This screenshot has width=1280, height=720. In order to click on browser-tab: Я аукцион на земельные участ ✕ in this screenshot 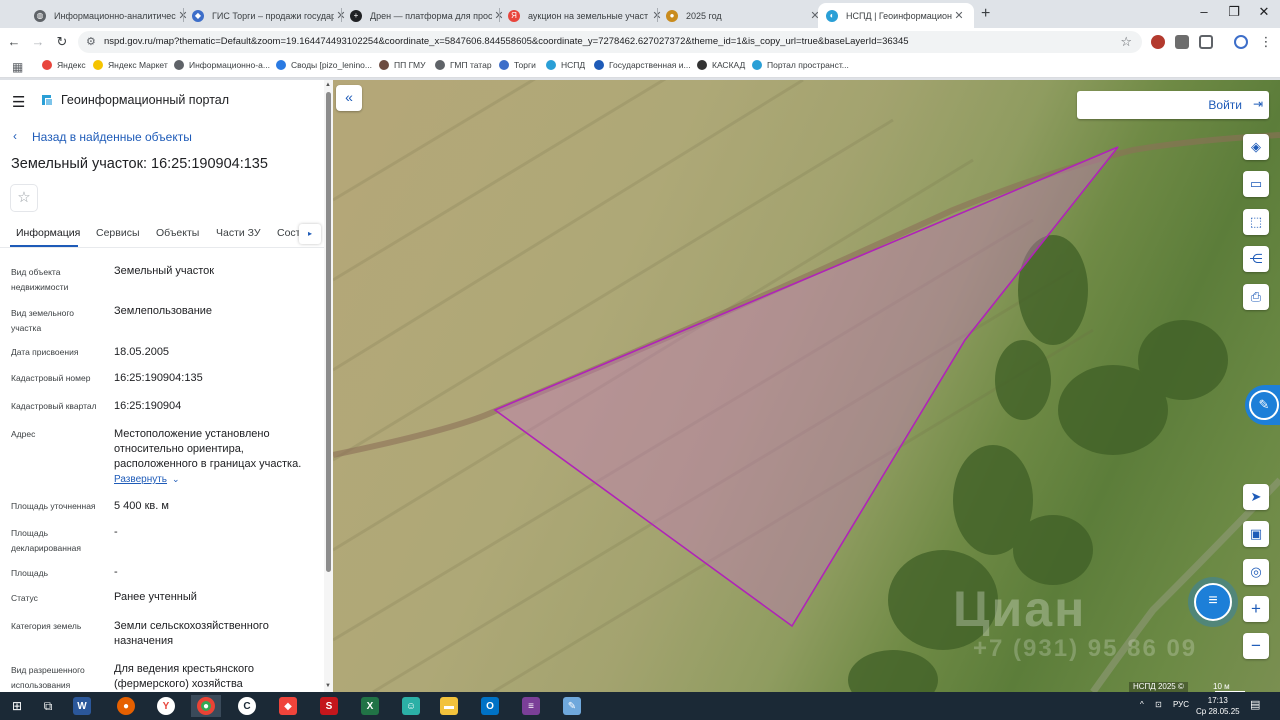, I will do `click(586, 15)`.